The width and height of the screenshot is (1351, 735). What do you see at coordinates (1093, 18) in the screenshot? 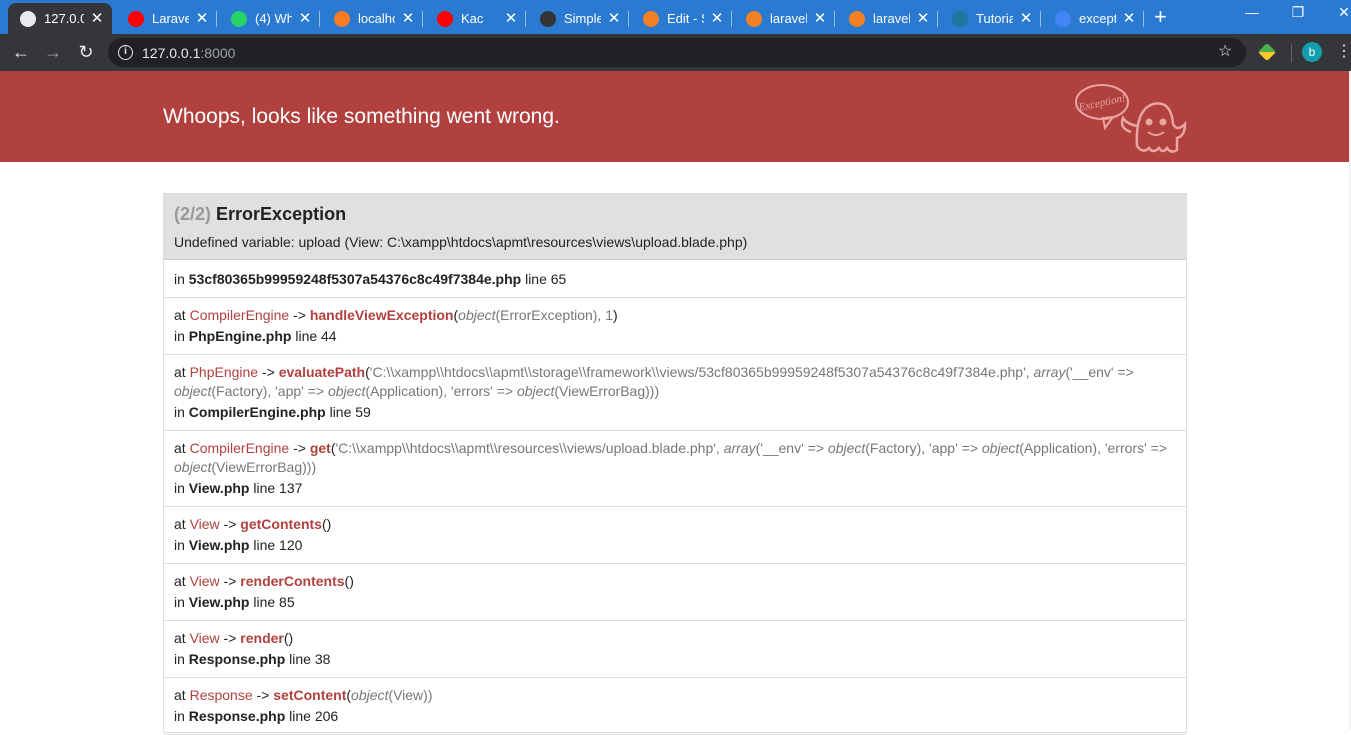
I see `browser-tab: excepti ✕` at bounding box center [1093, 18].